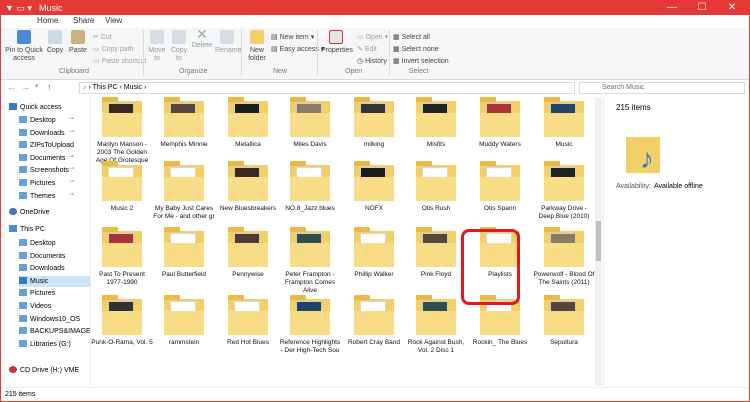  What do you see at coordinates (257, 46) in the screenshot?
I see `new-folder-button: New folder` at bounding box center [257, 46].